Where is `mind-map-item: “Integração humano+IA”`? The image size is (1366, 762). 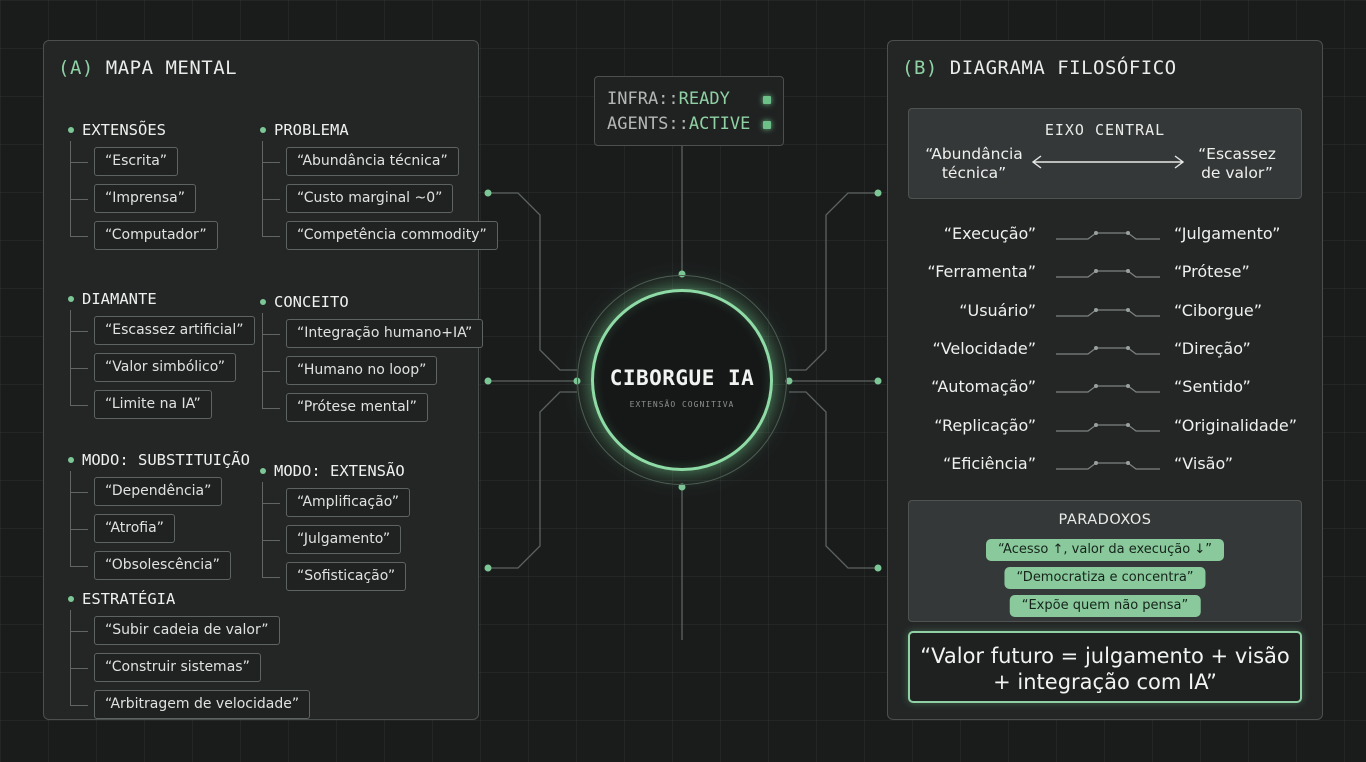 mind-map-item: “Integração humano+IA” is located at coordinates (372, 333).